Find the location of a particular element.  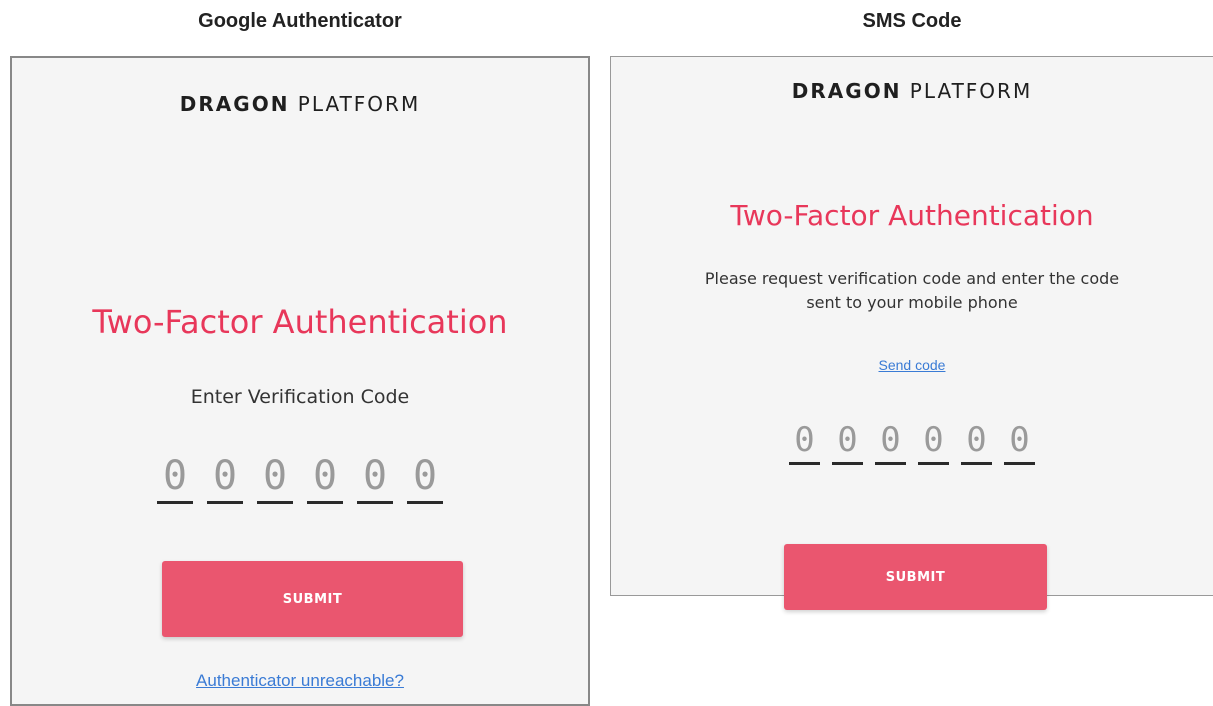

verification-label: Enter Verification Code is located at coordinates (300, 397).